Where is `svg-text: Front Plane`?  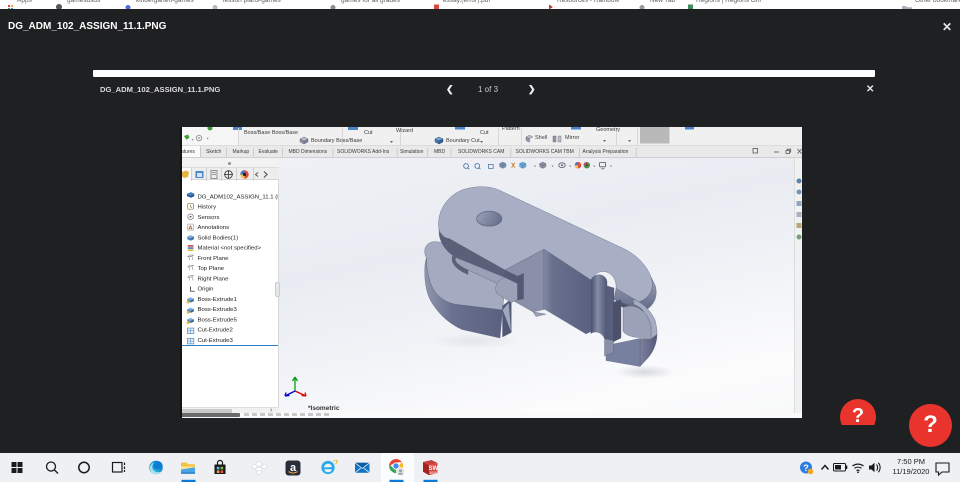 svg-text: Front Plane is located at coordinates (214, 258).